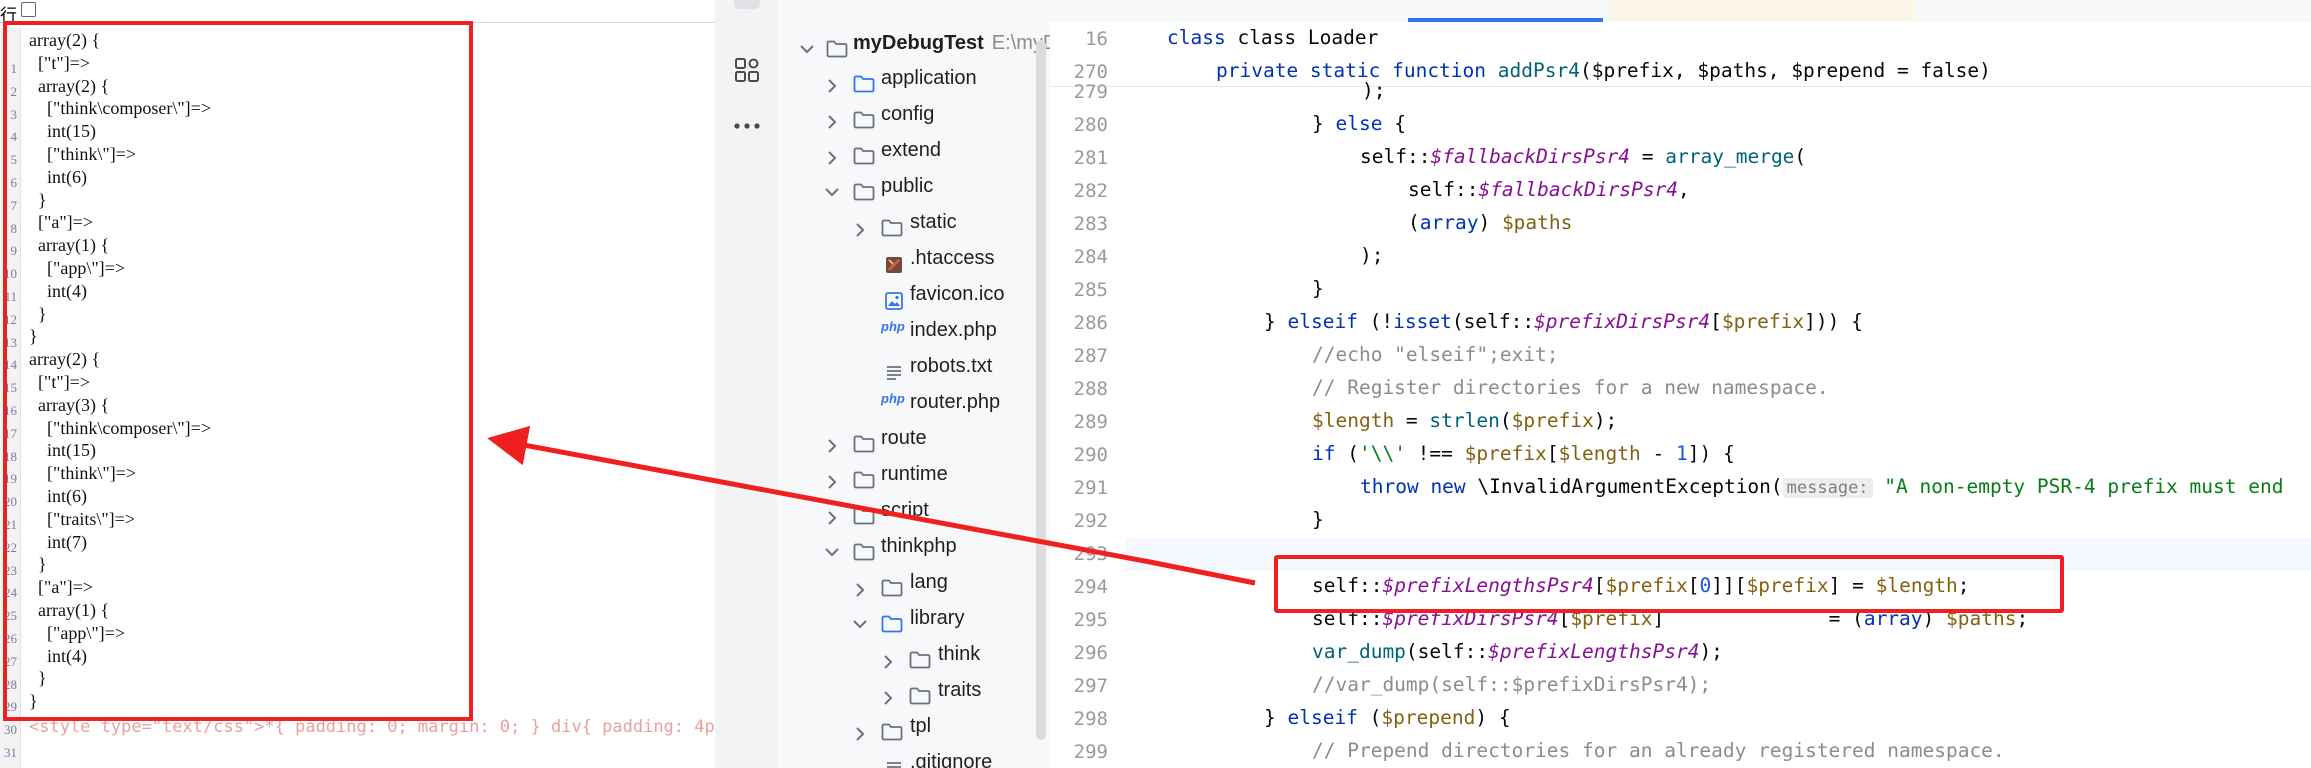 The width and height of the screenshot is (2311, 768). Describe the element at coordinates (1090, 224) in the screenshot. I see `line-number: 283` at that location.